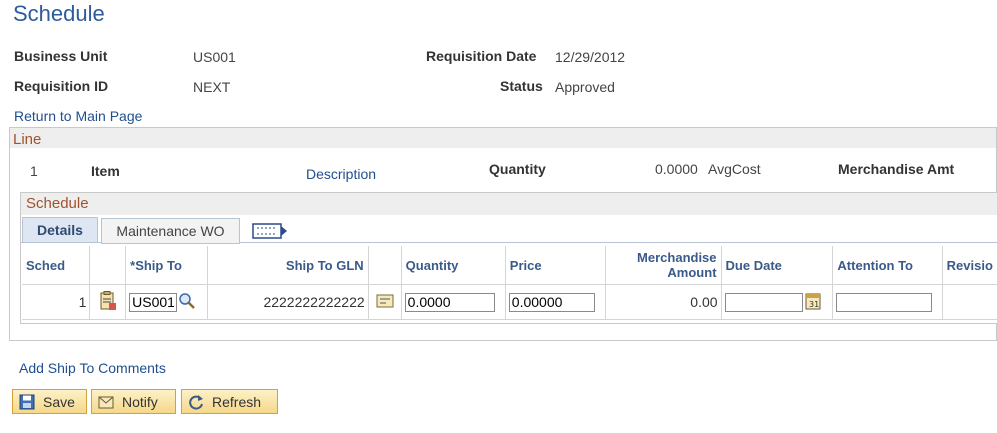 The image size is (997, 433). Describe the element at coordinates (590, 57) in the screenshot. I see `requisition-date-value: 12/29/2012` at that location.